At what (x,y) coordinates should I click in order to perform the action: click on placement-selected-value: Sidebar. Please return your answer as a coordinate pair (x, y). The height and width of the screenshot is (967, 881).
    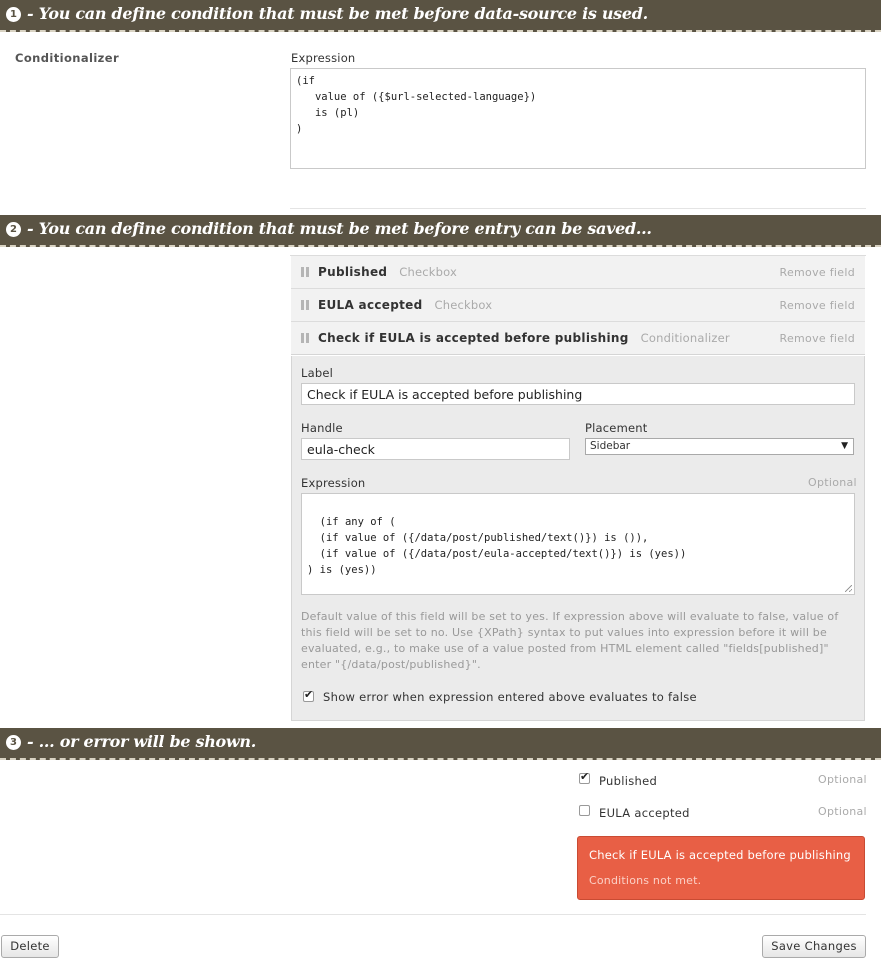
    Looking at the image, I should click on (610, 446).